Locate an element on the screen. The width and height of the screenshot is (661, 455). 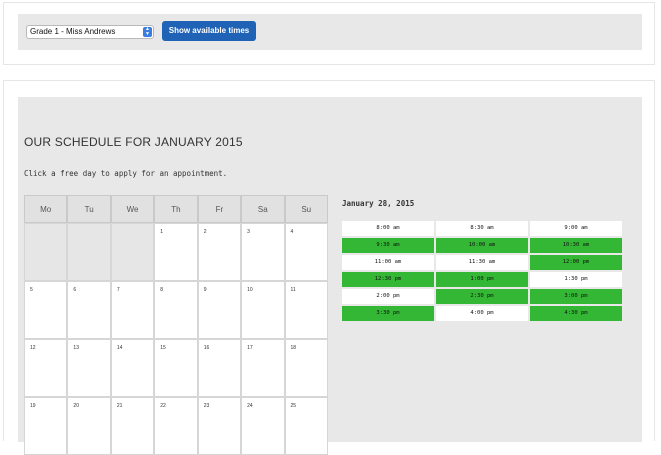
calendar-weekday-header: Mo Tu We Th Fr Sa Su is located at coordinates (176, 209).